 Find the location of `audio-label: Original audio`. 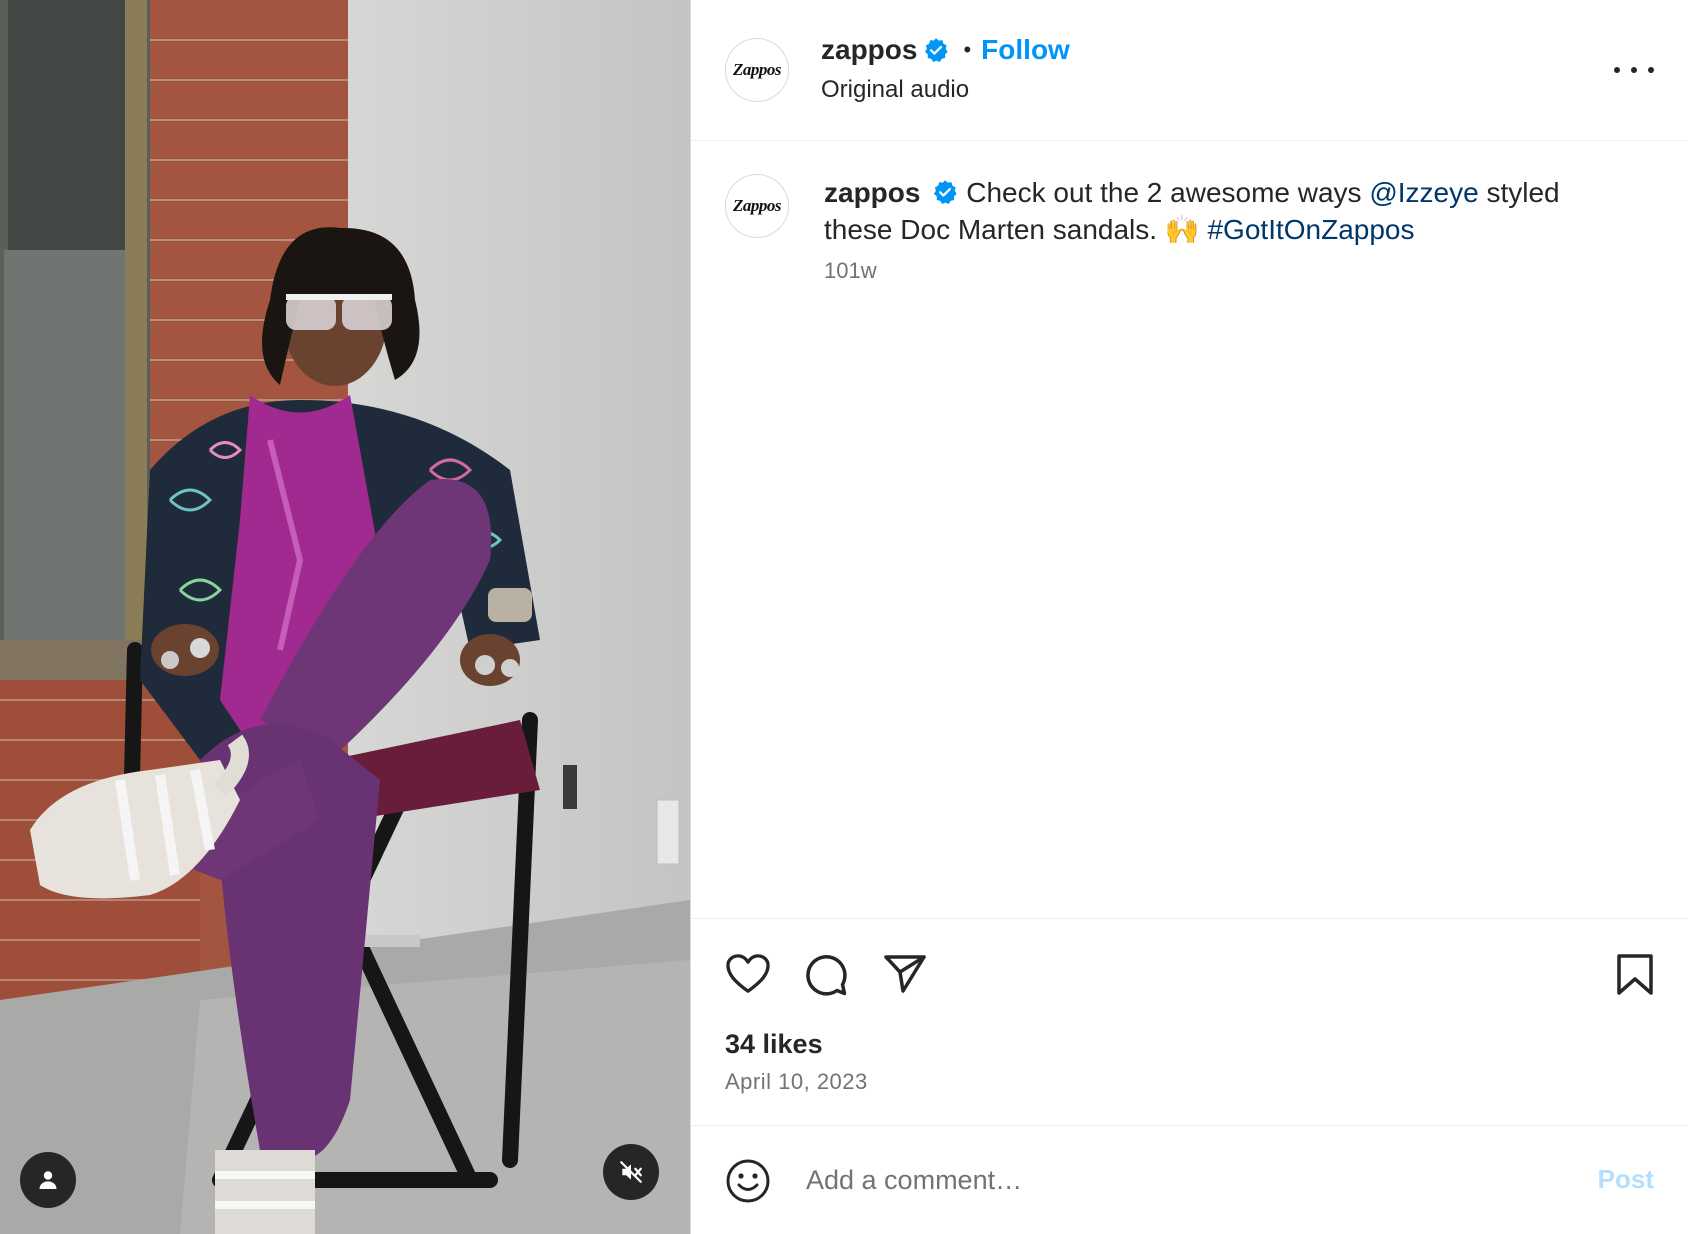

audio-label: Original audio is located at coordinates (895, 90).